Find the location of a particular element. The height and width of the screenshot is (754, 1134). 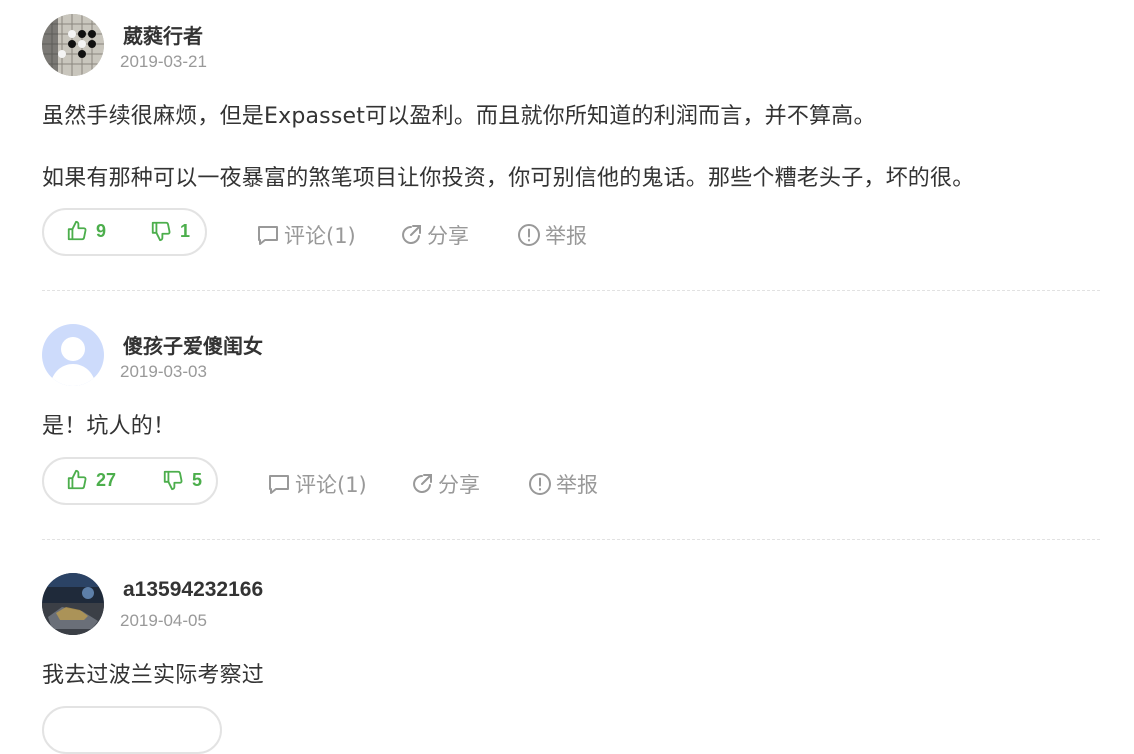

like-count: 27 is located at coordinates (106, 479).